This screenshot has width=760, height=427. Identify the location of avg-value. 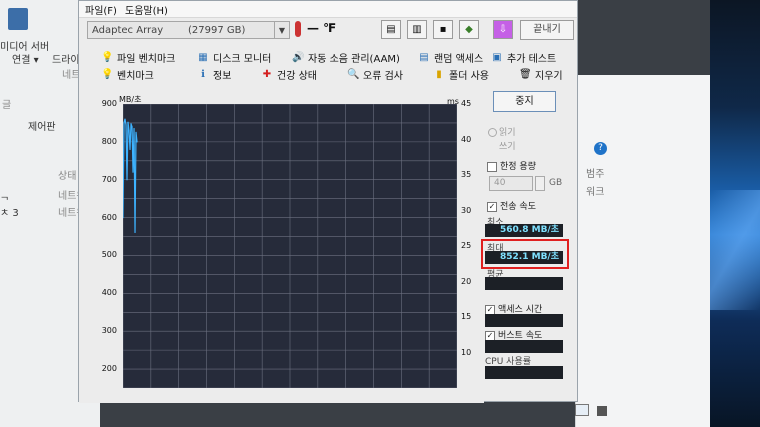
(524, 283).